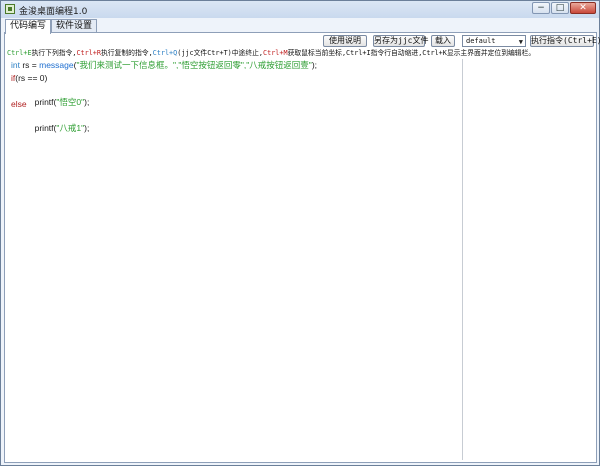  I want to click on maximize-button: □, so click(560, 8).